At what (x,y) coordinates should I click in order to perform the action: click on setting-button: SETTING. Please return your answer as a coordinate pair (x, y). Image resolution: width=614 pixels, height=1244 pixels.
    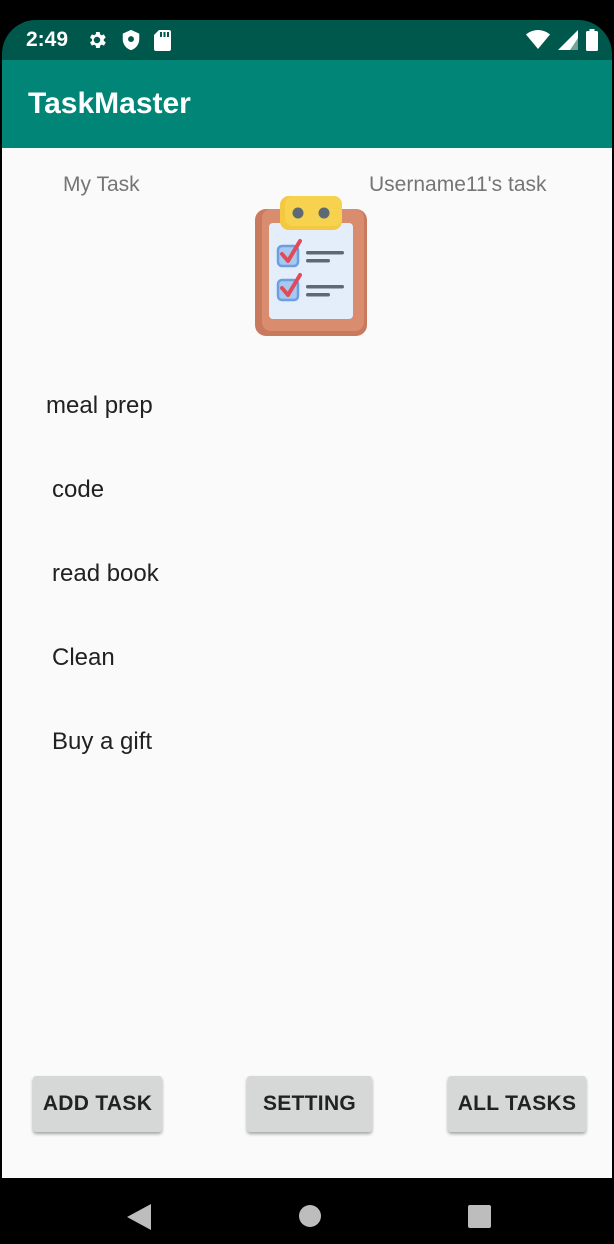
    Looking at the image, I should click on (309, 1104).